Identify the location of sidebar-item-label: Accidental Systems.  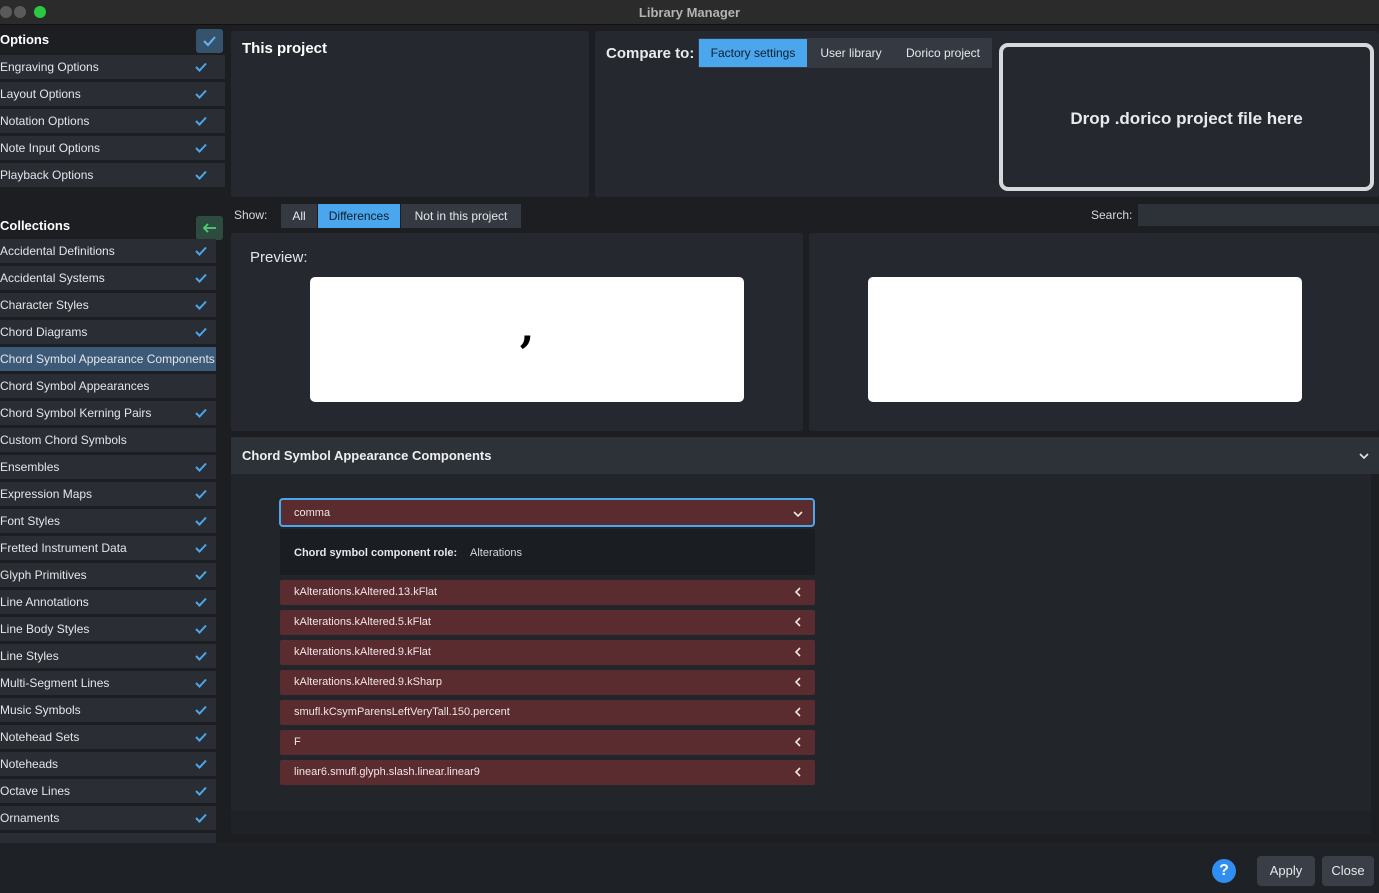
(52, 278).